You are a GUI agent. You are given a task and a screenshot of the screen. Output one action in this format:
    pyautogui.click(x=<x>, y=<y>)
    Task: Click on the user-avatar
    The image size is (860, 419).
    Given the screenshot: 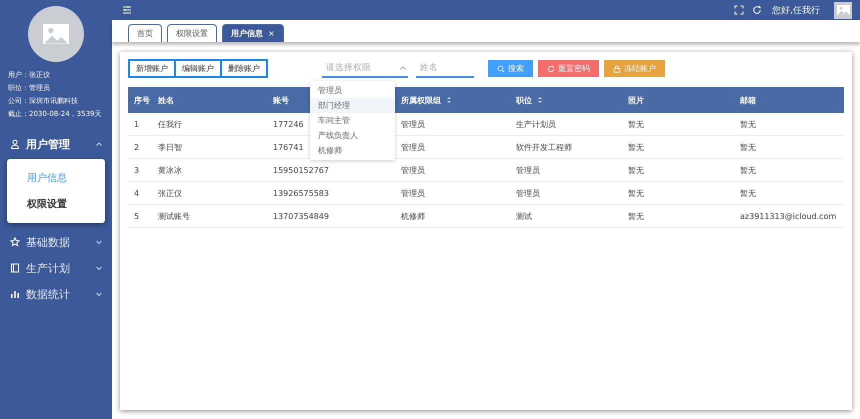 What is the action you would take?
    pyautogui.click(x=843, y=10)
    